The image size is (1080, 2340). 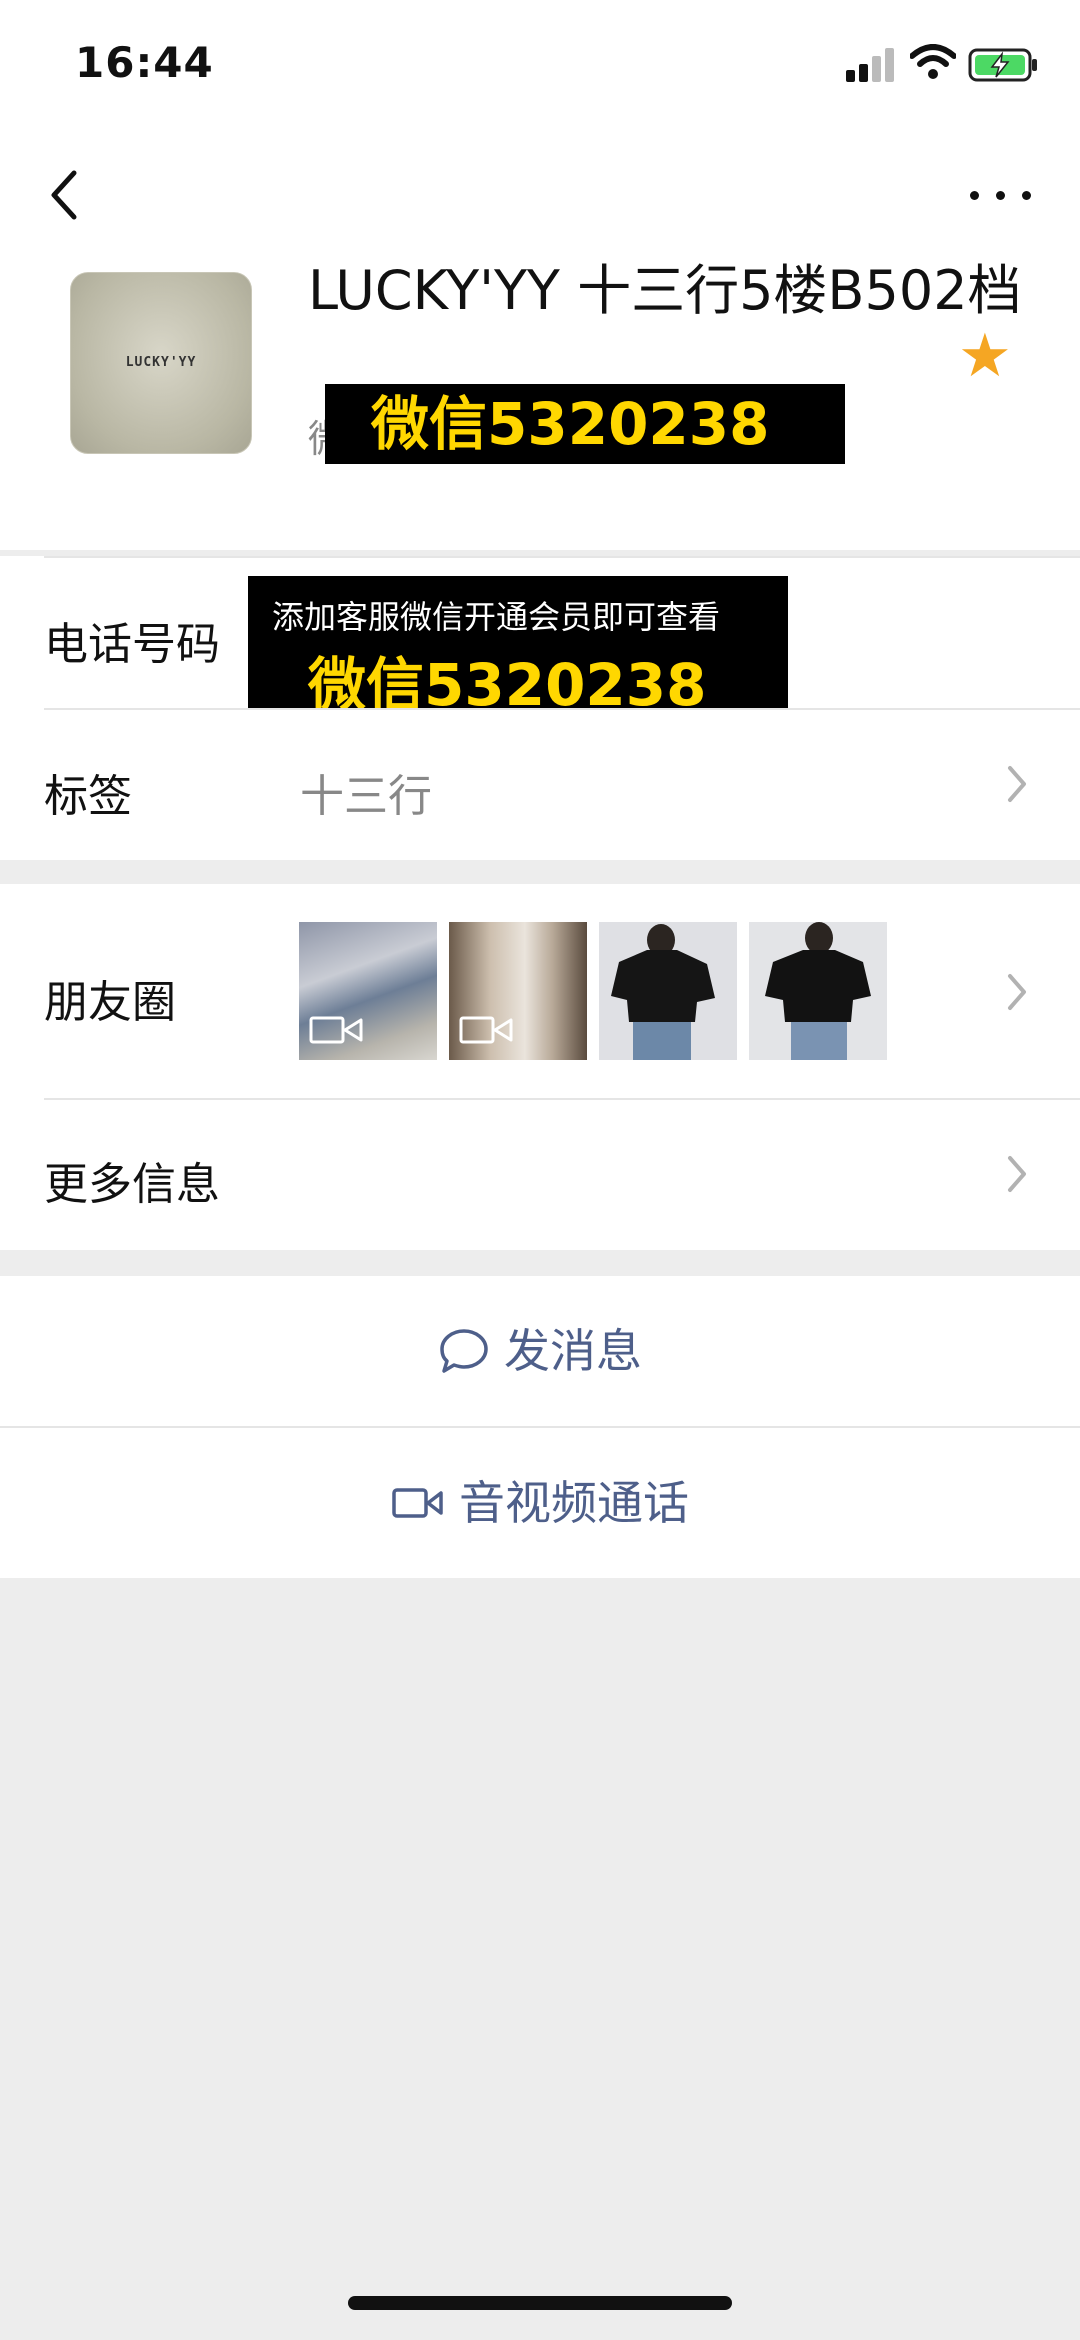 What do you see at coordinates (871, 65) in the screenshot?
I see `signal-bars-icon` at bounding box center [871, 65].